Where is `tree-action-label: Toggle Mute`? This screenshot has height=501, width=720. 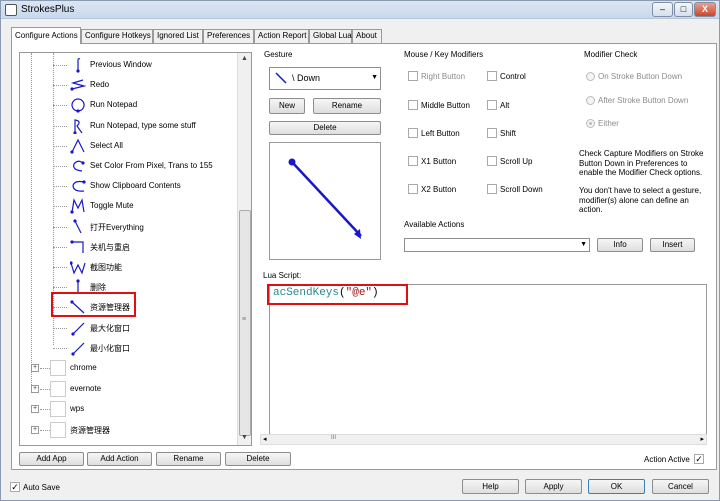 tree-action-label: Toggle Mute is located at coordinates (112, 206).